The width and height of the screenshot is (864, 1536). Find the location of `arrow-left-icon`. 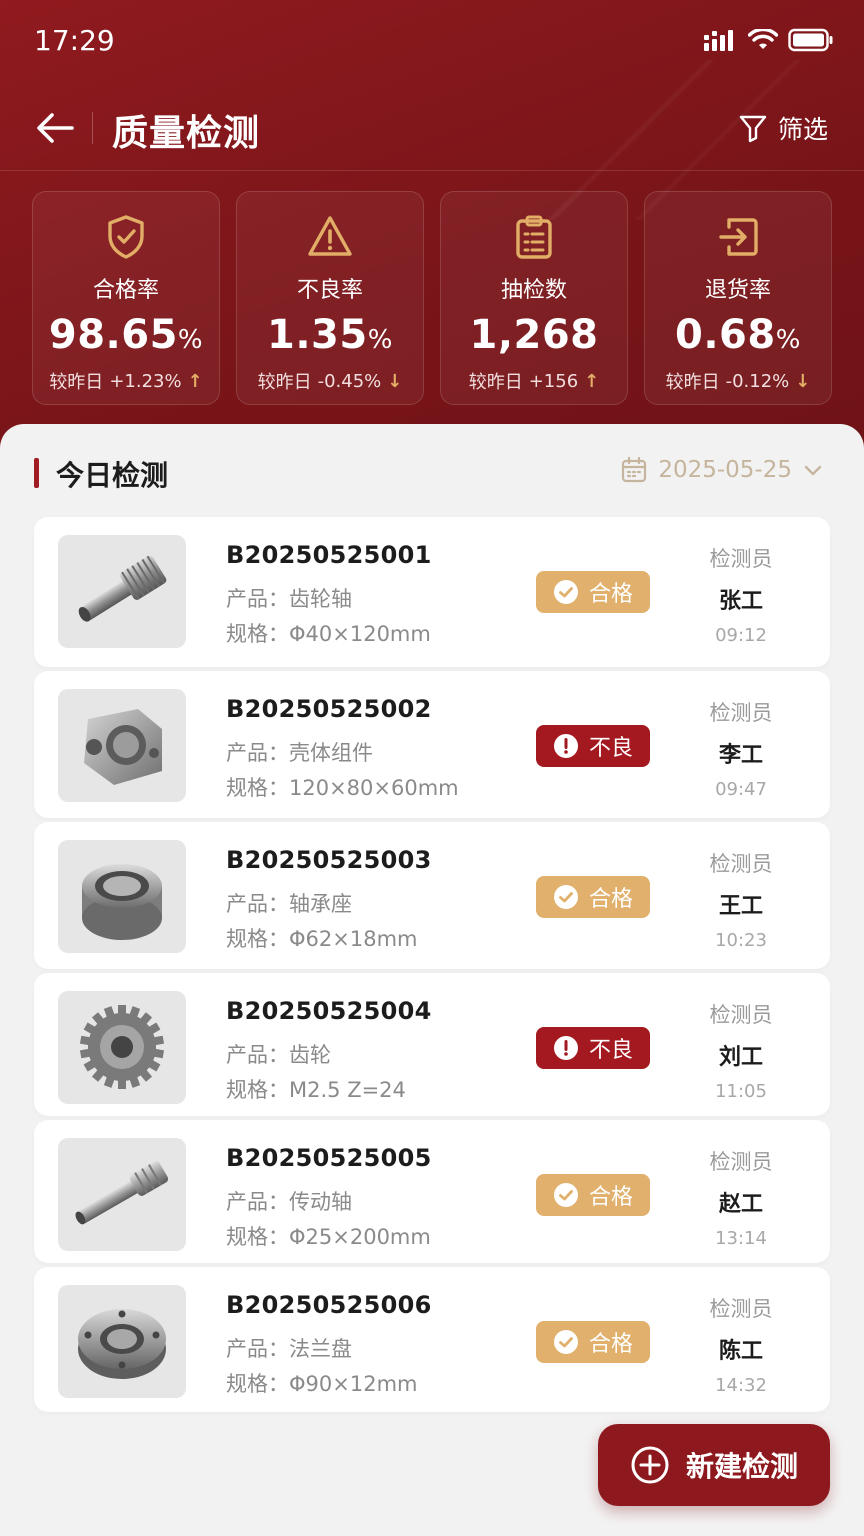

arrow-left-icon is located at coordinates (55, 128).